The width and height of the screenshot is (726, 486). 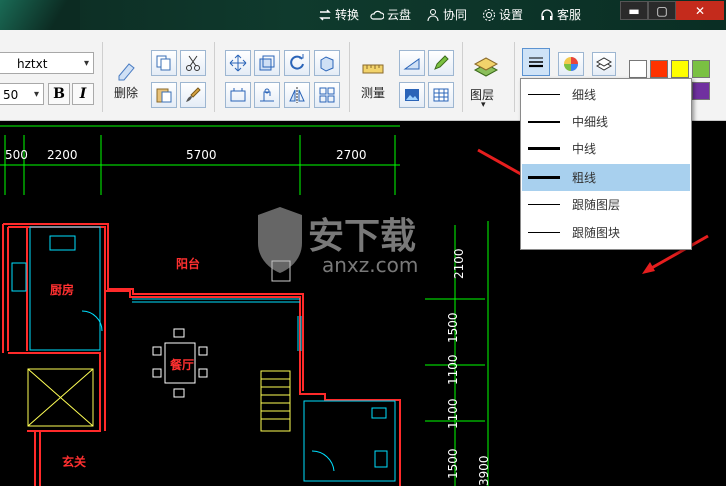 I want to click on collaborate-label: 协同, so click(x=455, y=15).